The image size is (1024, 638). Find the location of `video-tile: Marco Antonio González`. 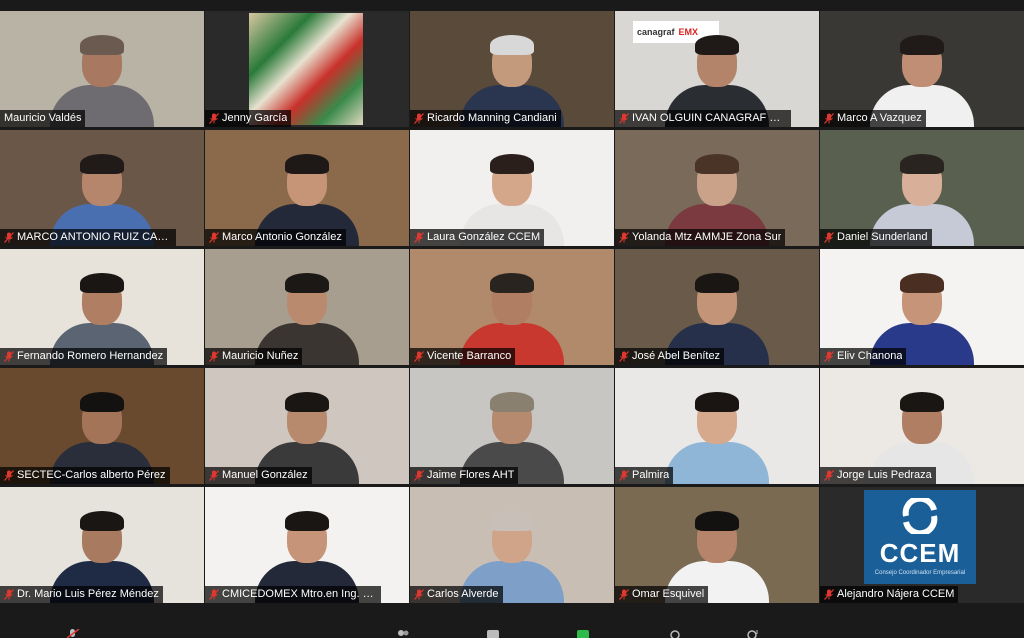

video-tile: Marco Antonio González is located at coordinates (307, 188).